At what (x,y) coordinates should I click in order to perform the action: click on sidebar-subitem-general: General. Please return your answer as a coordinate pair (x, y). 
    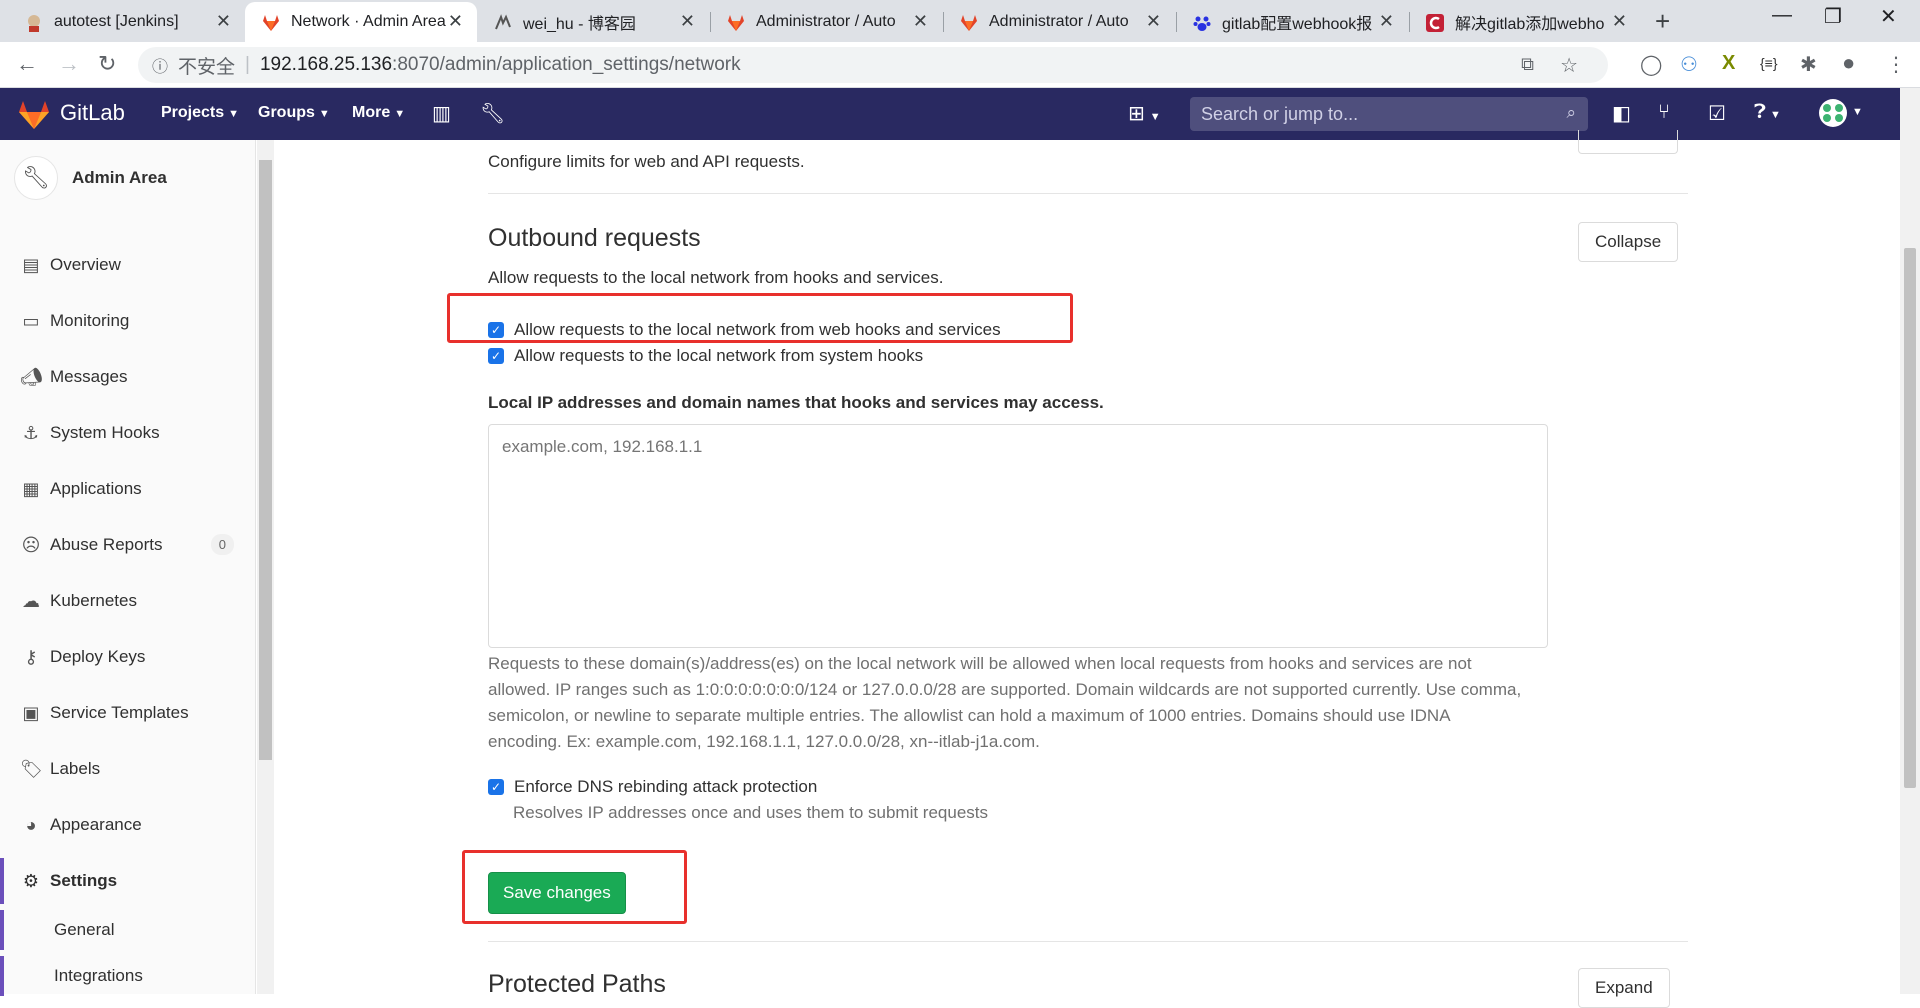
    Looking at the image, I should click on (127, 930).